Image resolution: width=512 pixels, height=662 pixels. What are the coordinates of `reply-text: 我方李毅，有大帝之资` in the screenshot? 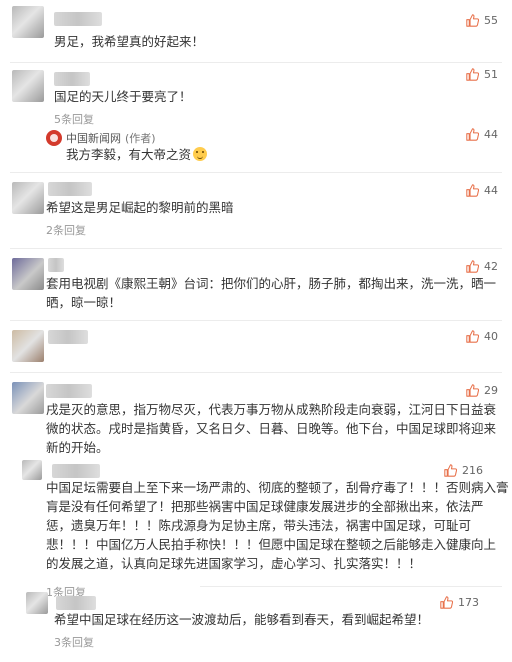 It's located at (137, 154).